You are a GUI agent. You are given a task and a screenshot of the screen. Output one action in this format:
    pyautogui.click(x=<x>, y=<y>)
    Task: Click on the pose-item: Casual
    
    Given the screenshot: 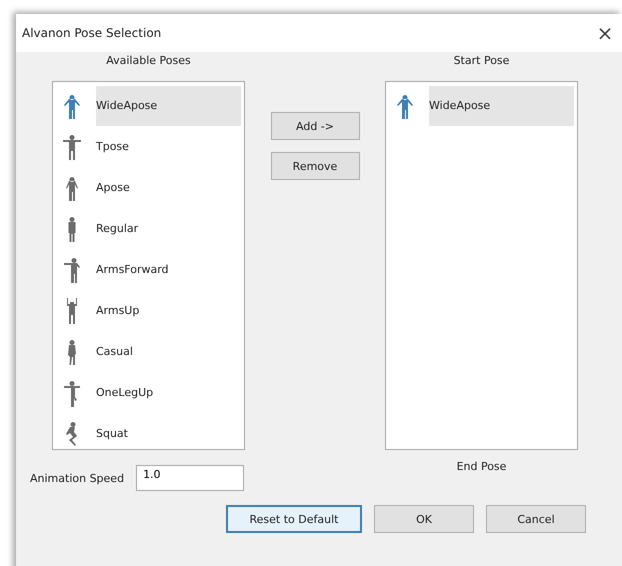 What is the action you would take?
    pyautogui.click(x=148, y=351)
    